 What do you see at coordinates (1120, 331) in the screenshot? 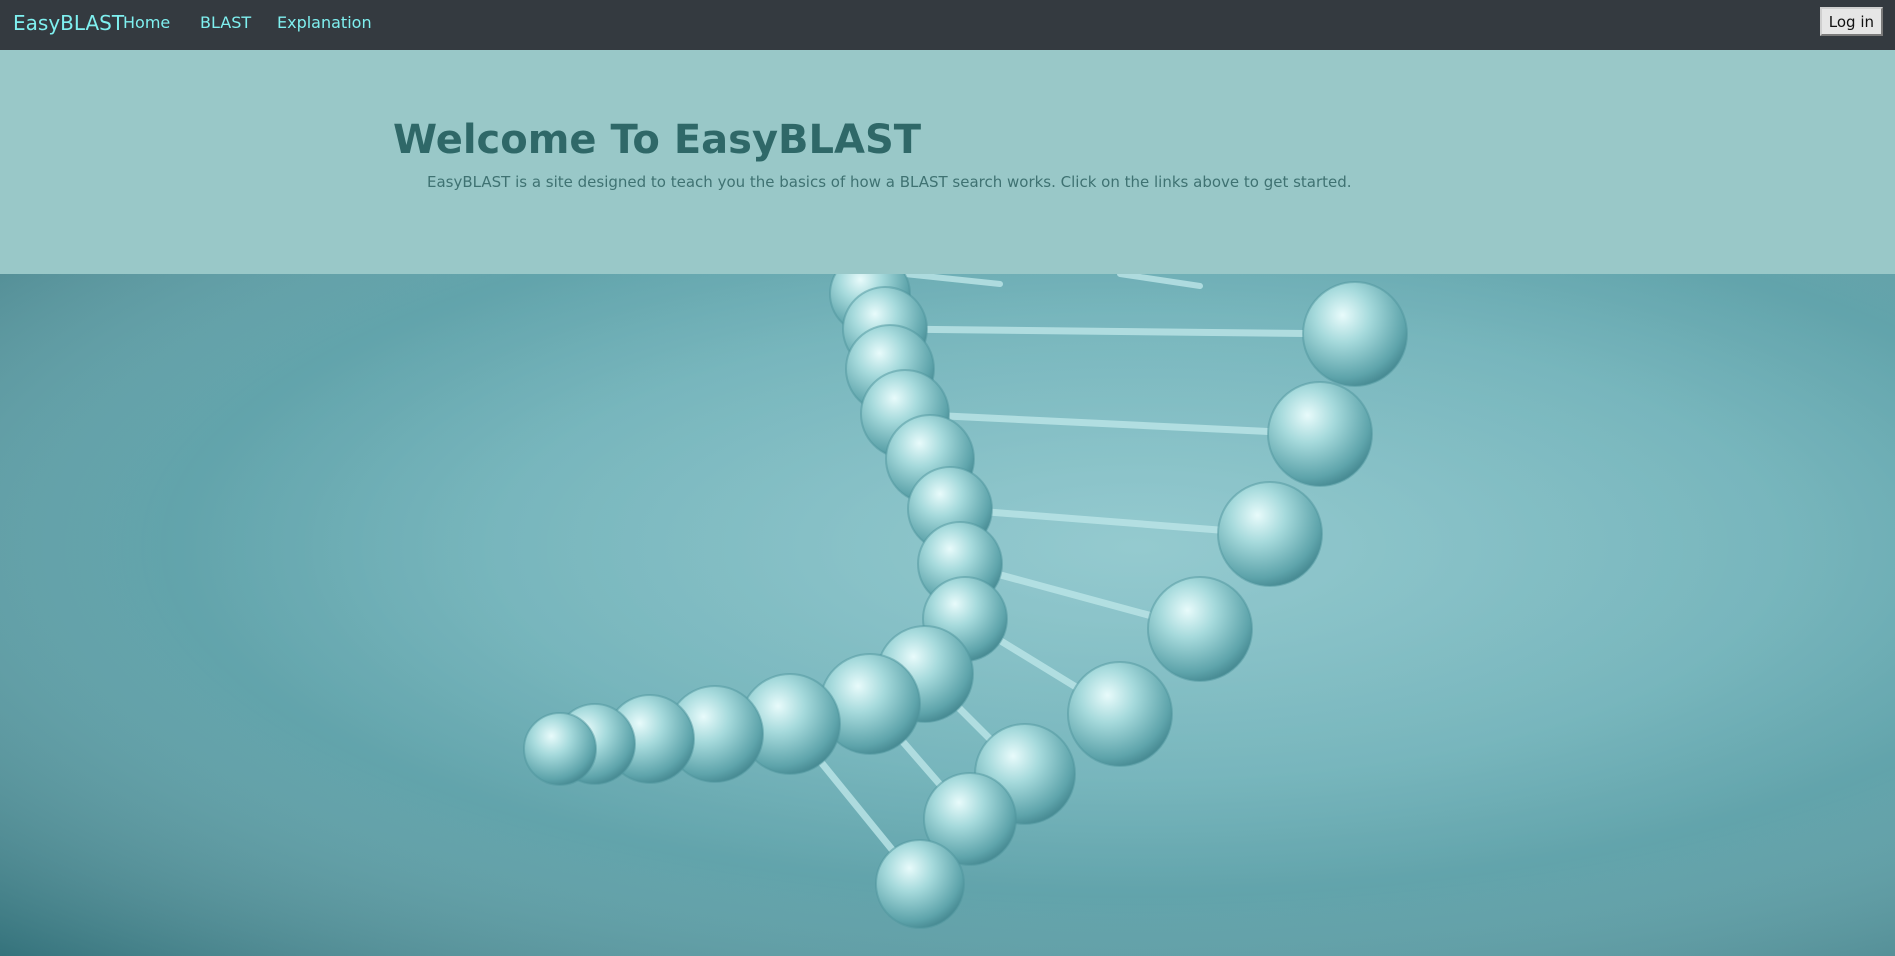
I see `dna-rod` at bounding box center [1120, 331].